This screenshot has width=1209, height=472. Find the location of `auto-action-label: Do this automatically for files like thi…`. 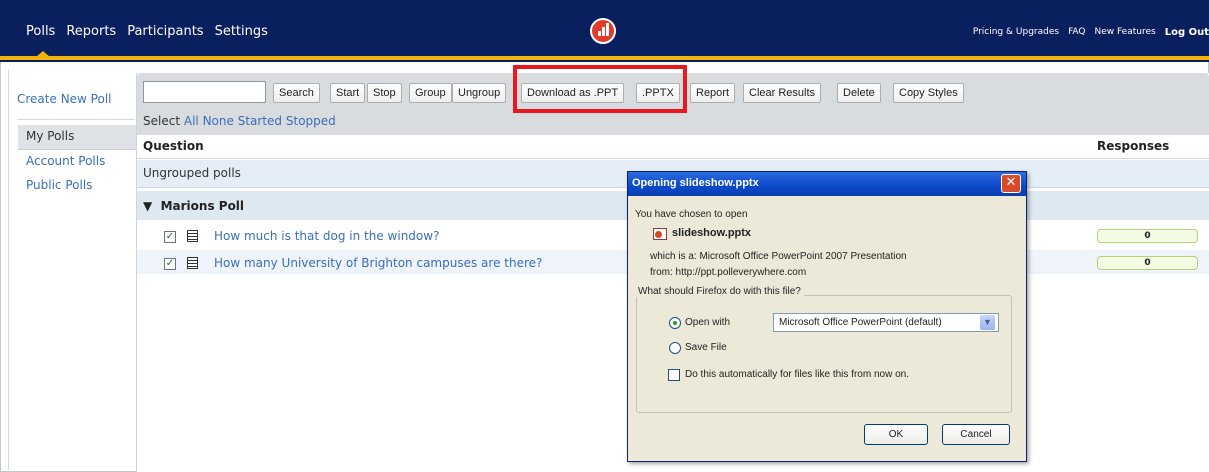

auto-action-label: Do this automatically for files like thi… is located at coordinates (797, 374).